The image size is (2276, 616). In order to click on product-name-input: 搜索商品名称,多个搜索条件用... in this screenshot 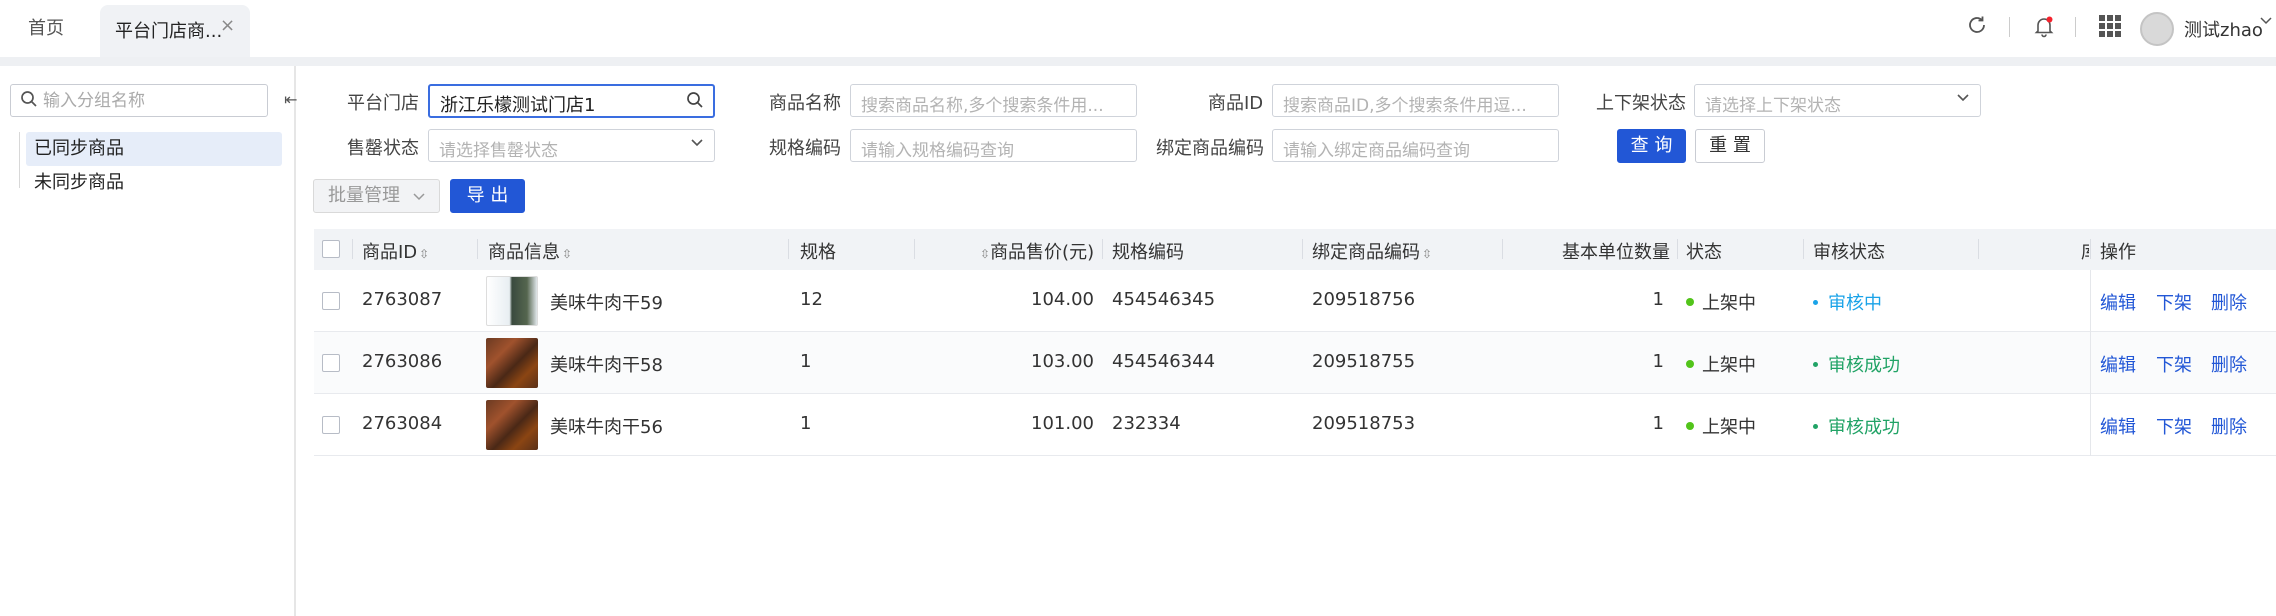, I will do `click(993, 100)`.